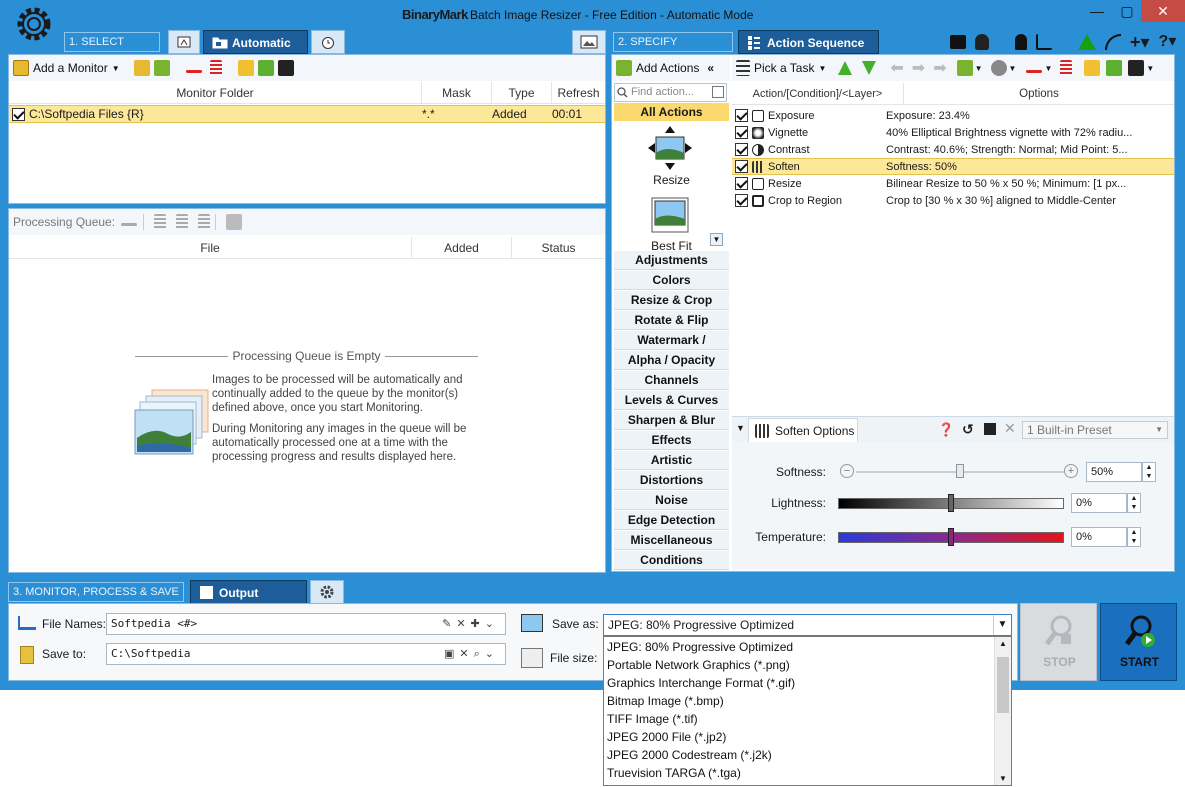  What do you see at coordinates (657, 68) in the screenshot?
I see `add-actions-button: Add Actions` at bounding box center [657, 68].